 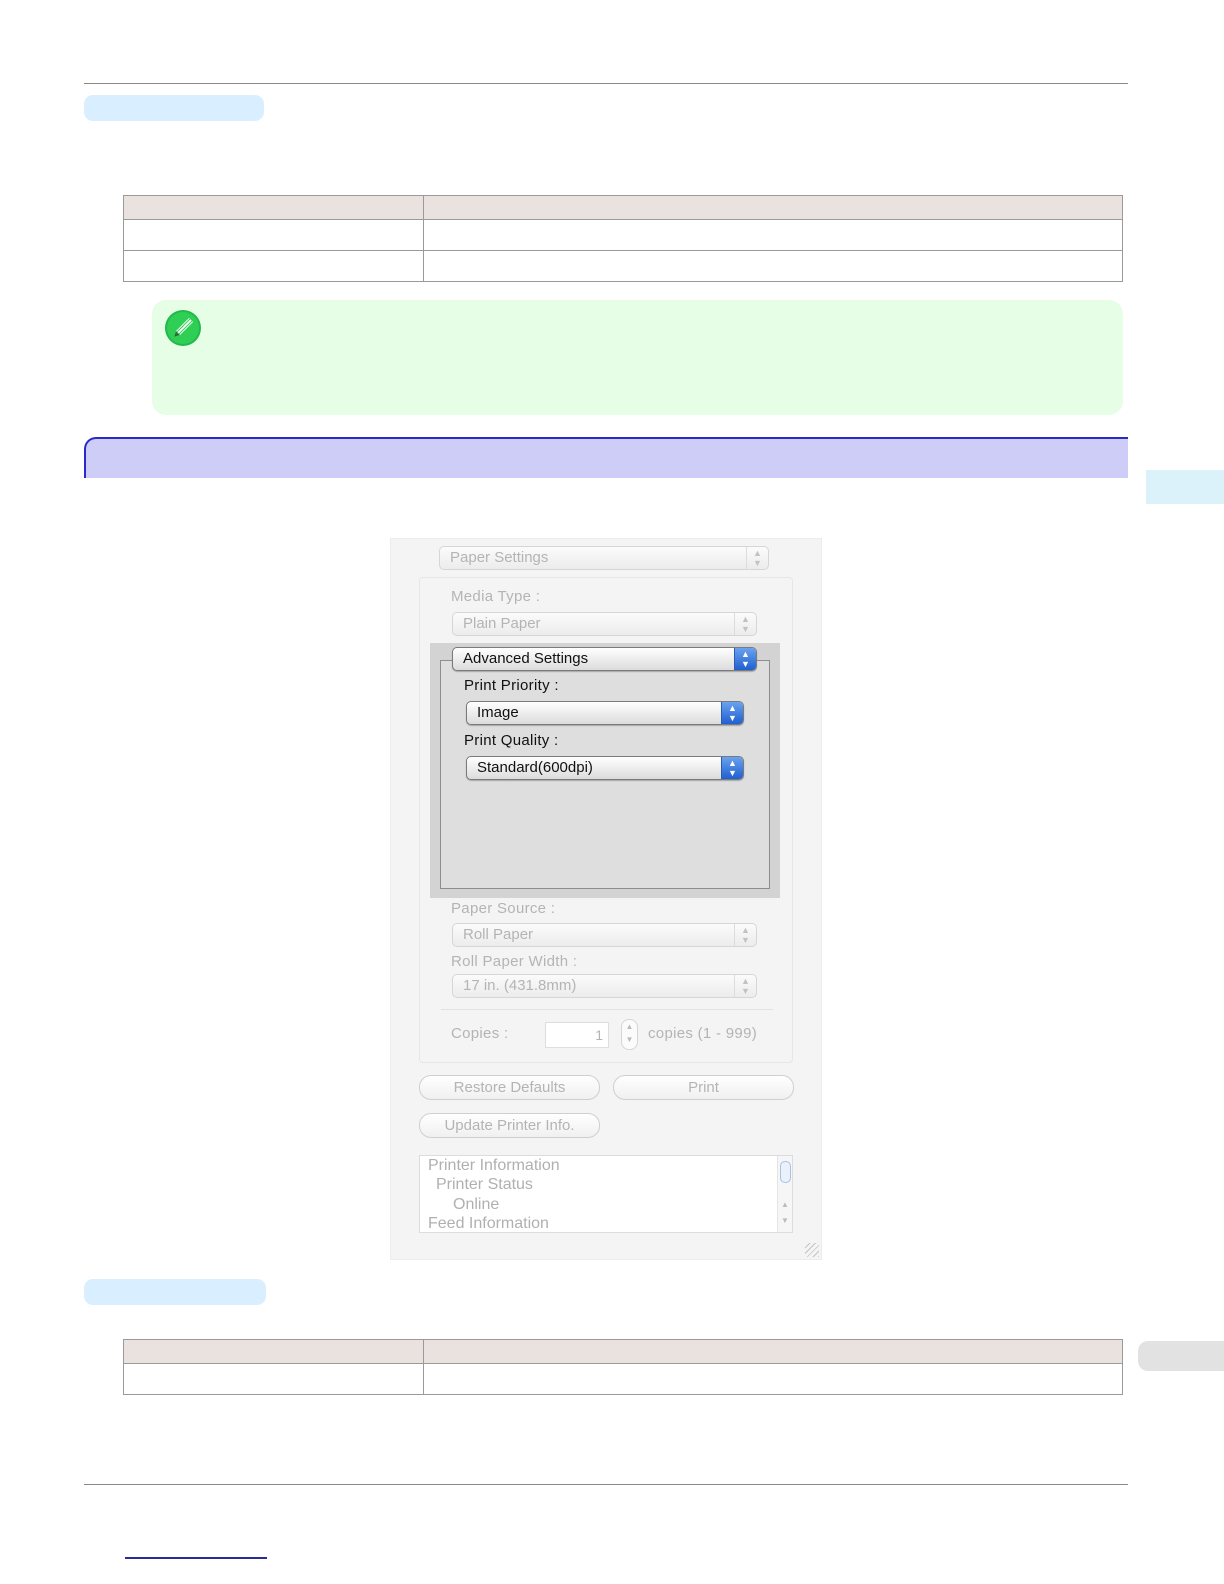 I want to click on print-quality-value: Standard(600dpi), so click(x=535, y=767).